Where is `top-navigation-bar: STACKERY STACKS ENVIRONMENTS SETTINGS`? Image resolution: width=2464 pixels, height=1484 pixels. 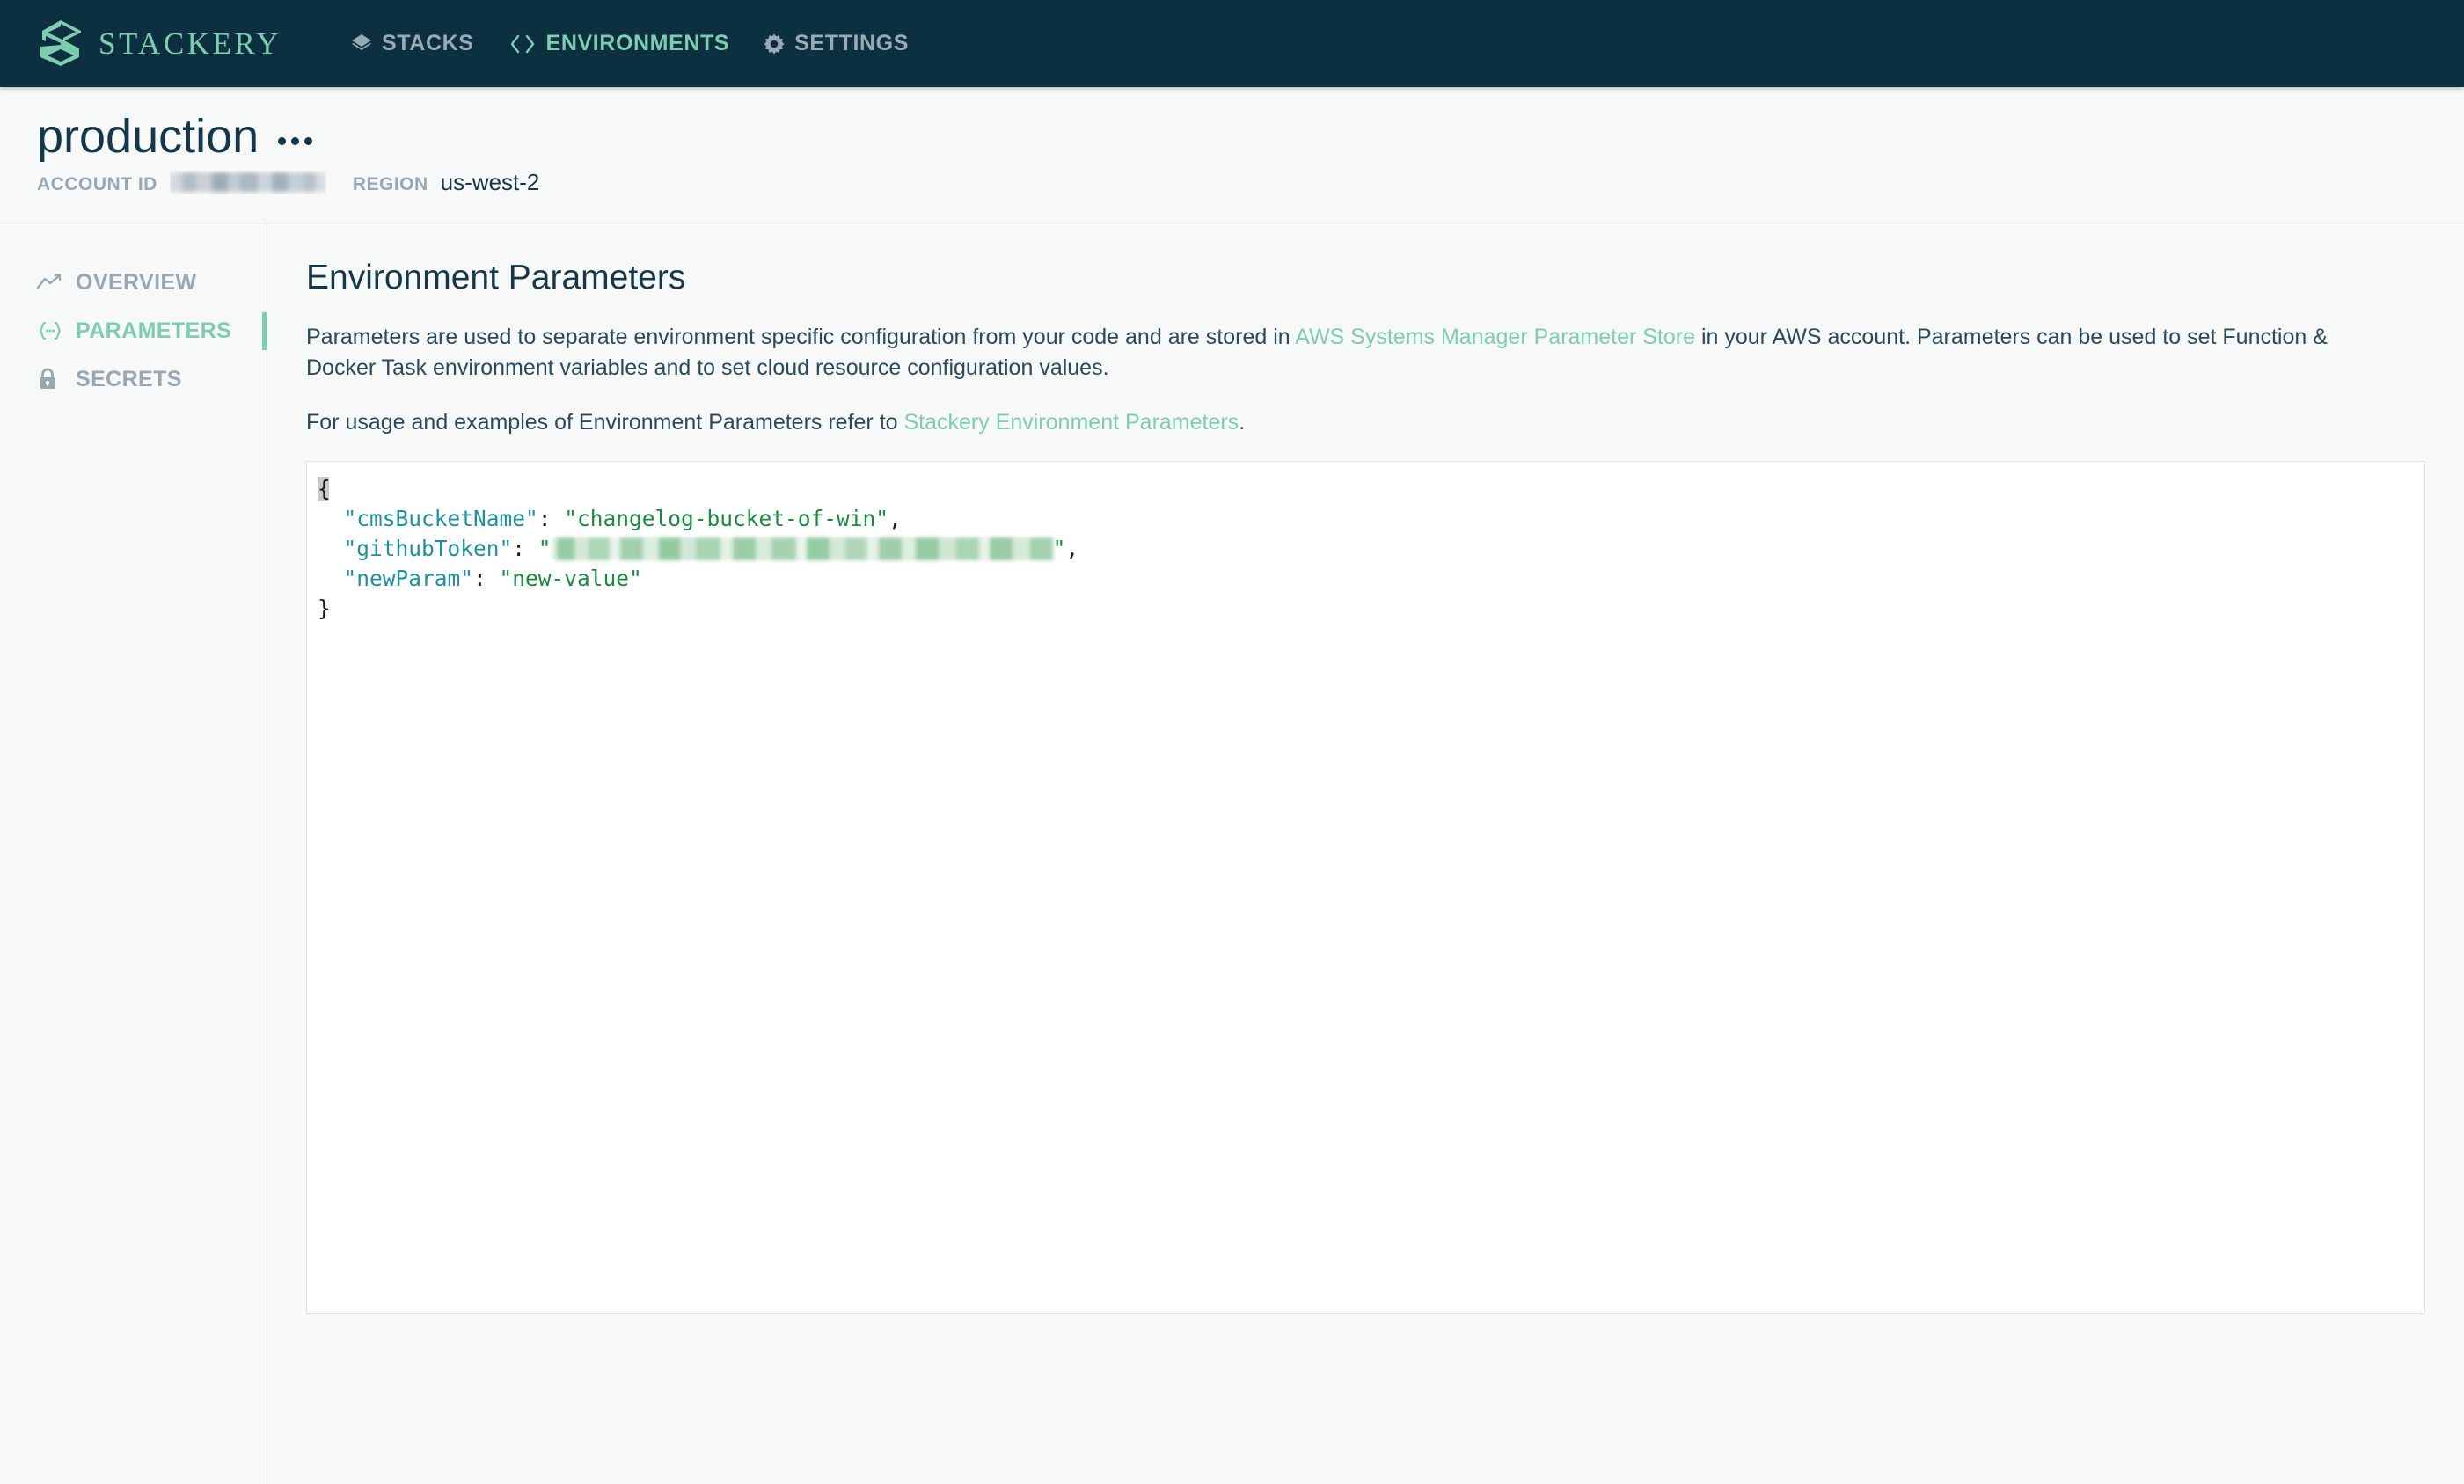 top-navigation-bar: STACKERY STACKS ENVIRONMENTS SETTINGS is located at coordinates (1232, 43).